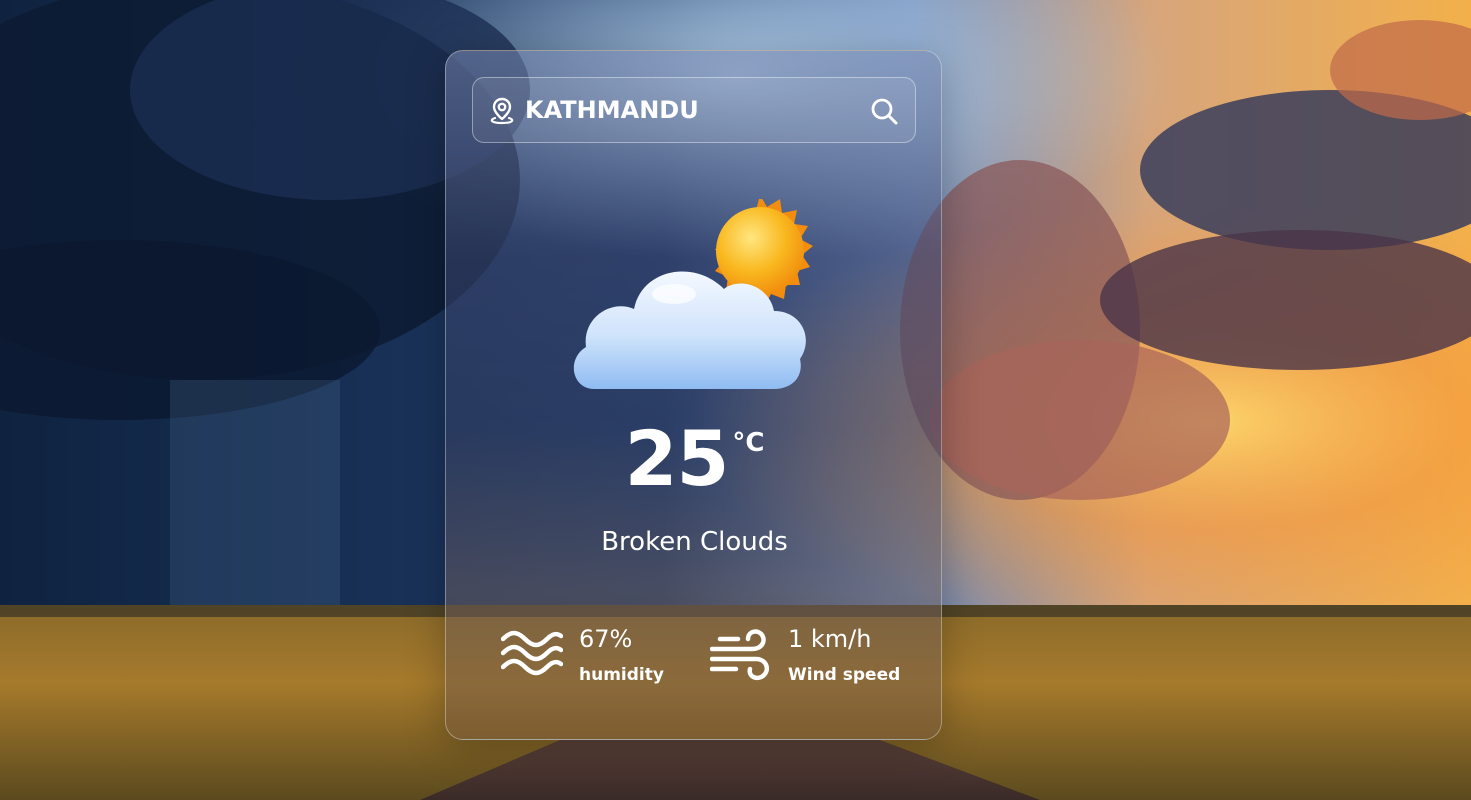  Describe the element at coordinates (844, 675) in the screenshot. I see `wind-label: Wind speed` at that location.